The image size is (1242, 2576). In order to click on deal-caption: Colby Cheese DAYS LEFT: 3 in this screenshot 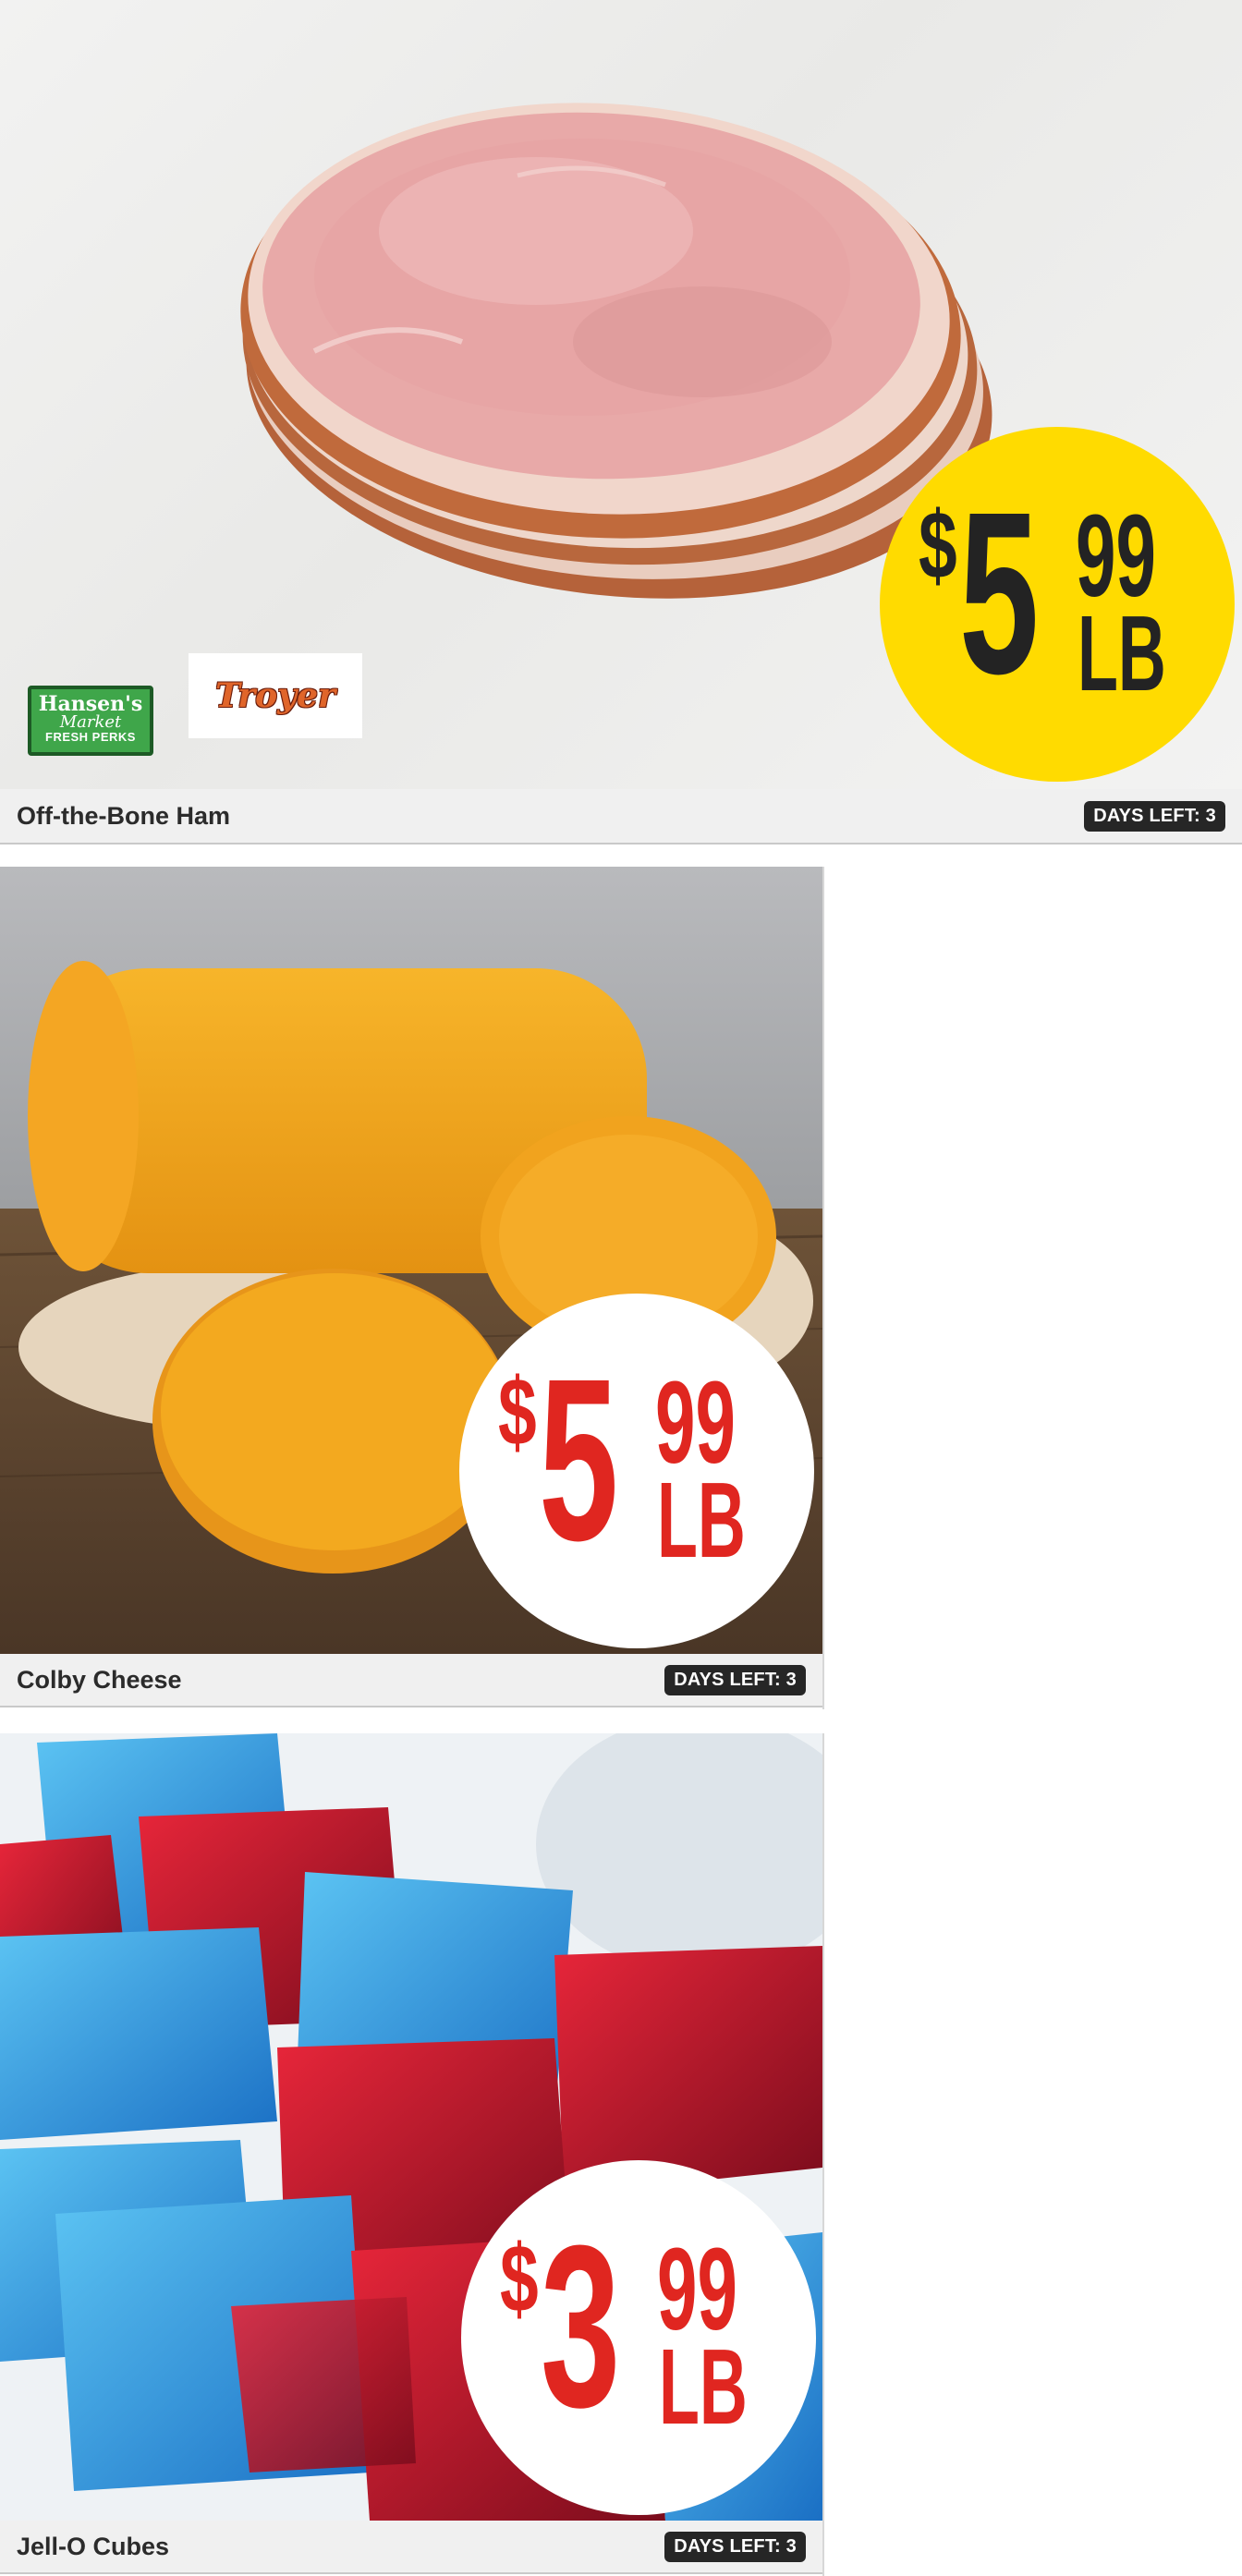, I will do `click(411, 1680)`.